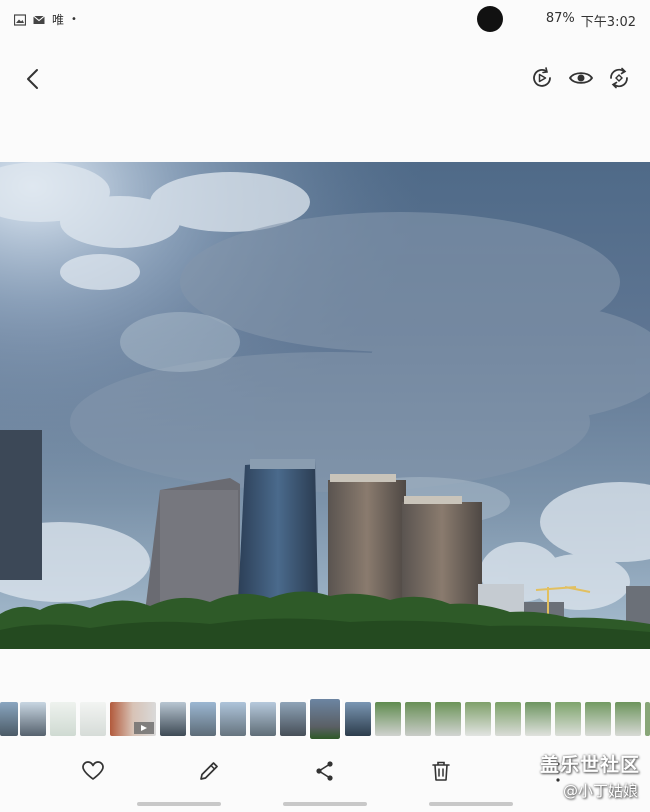  What do you see at coordinates (325, 771) in the screenshot?
I see `share-icon` at bounding box center [325, 771].